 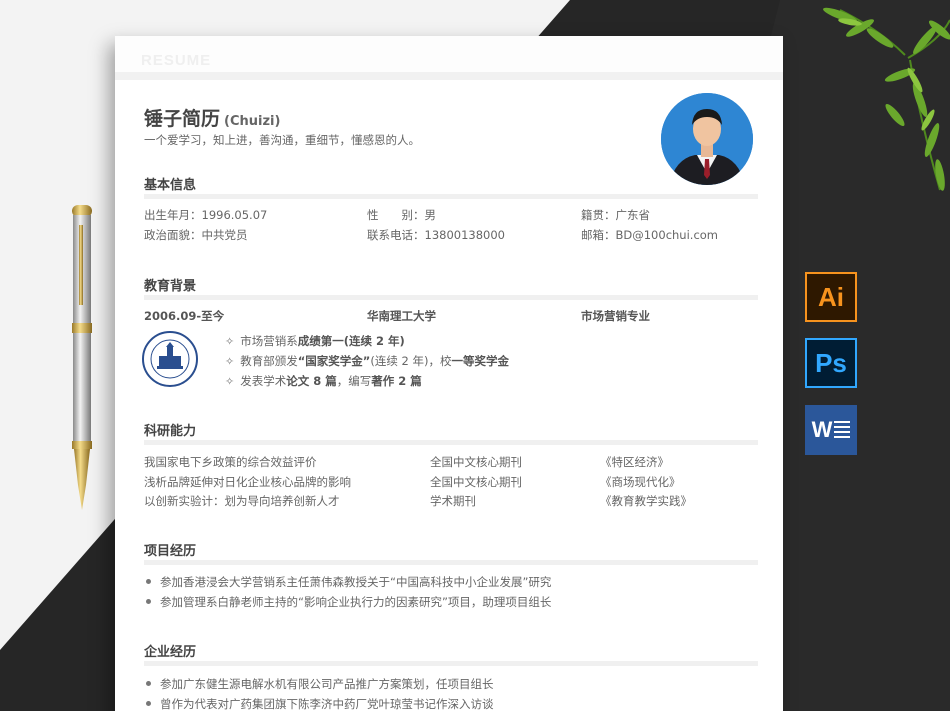 What do you see at coordinates (650, 235) in the screenshot?
I see `email: 邮箱：BD@100chui.com` at bounding box center [650, 235].